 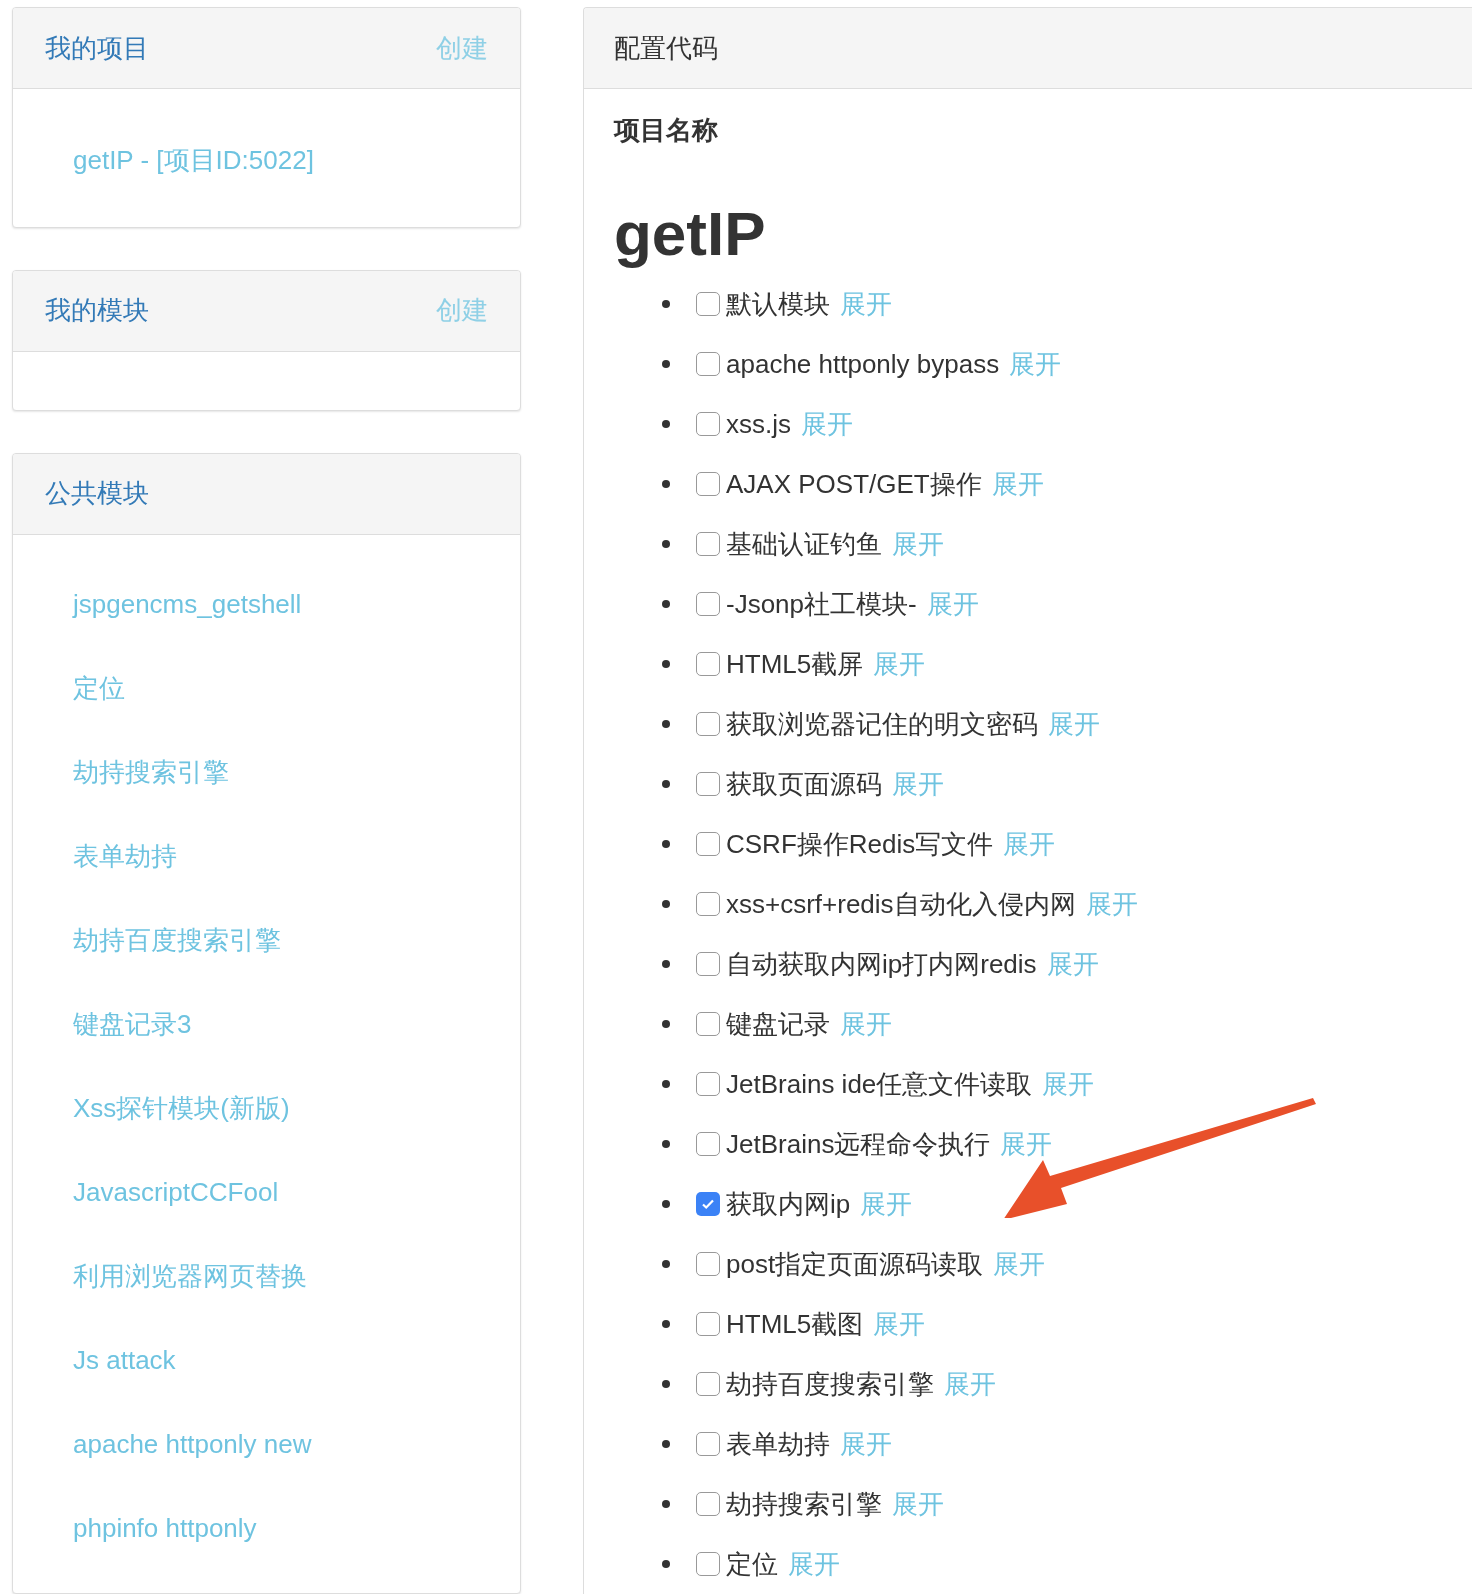 I want to click on panel-title: 我的模块, so click(x=97, y=311).